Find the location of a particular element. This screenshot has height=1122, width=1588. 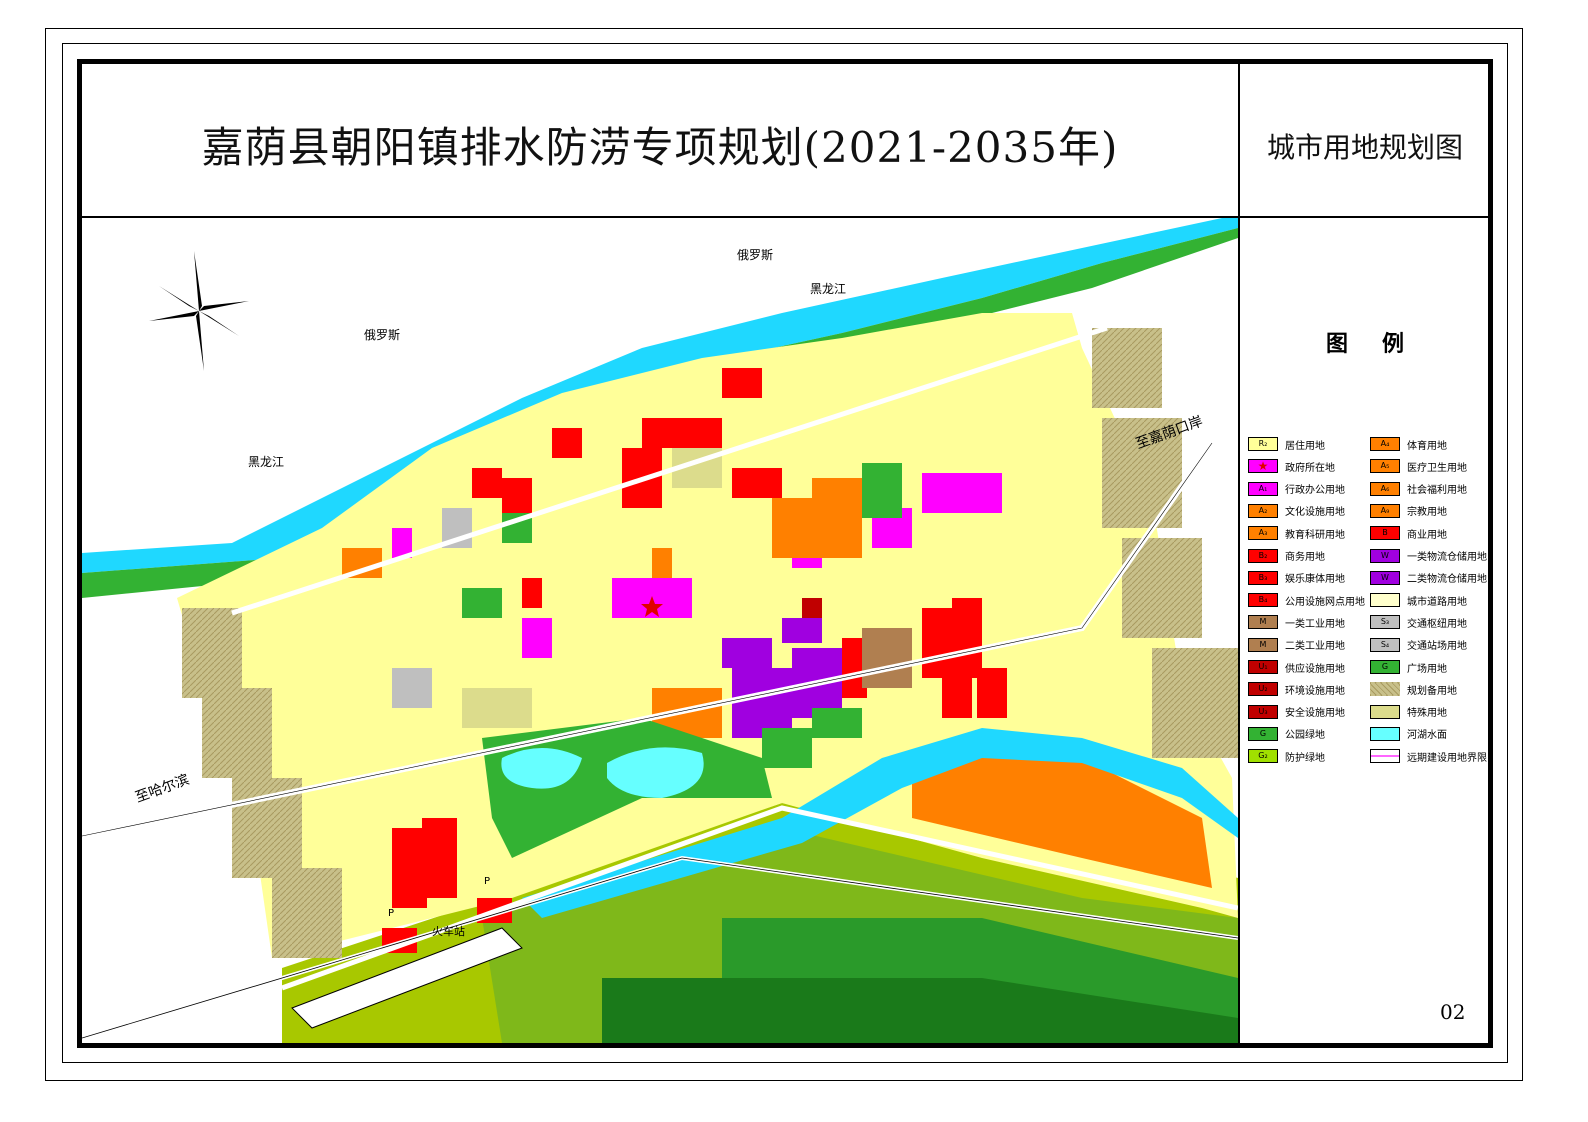

legend-item: A₆ 社会福利用地 is located at coordinates (1418, 489).